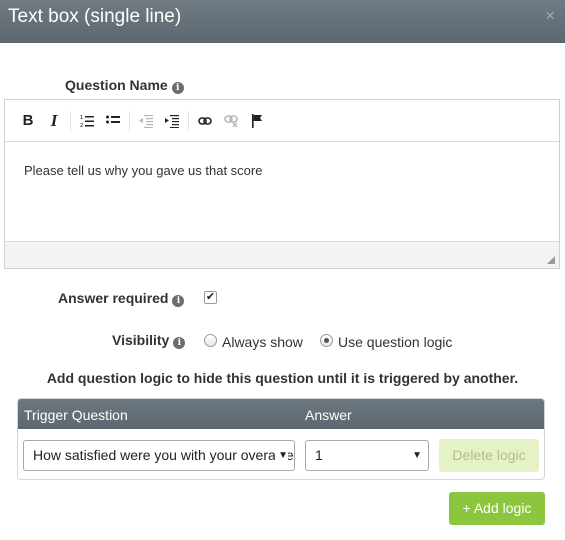  What do you see at coordinates (28, 121) in the screenshot?
I see `bold-button: B` at bounding box center [28, 121].